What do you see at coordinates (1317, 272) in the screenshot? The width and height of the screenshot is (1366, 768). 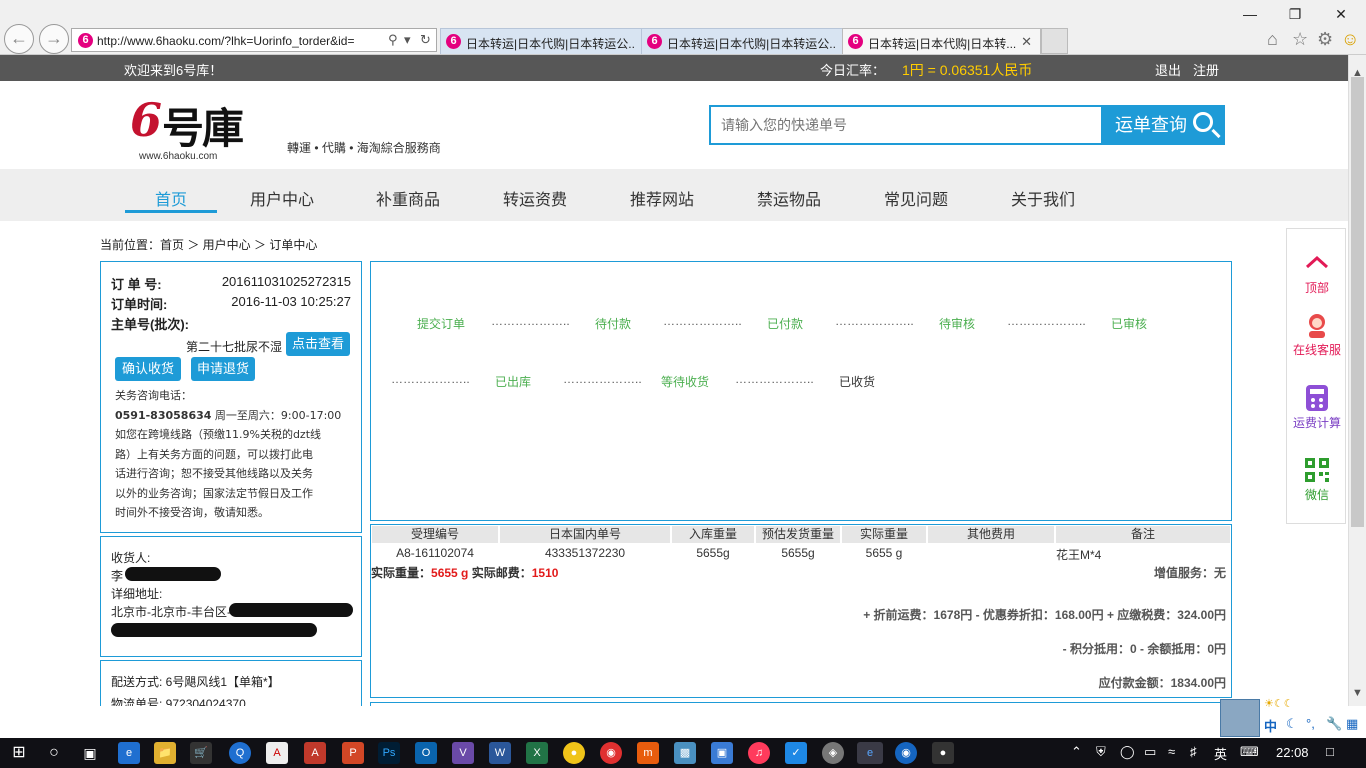 I see `back-to-top-button: 顶部` at bounding box center [1317, 272].